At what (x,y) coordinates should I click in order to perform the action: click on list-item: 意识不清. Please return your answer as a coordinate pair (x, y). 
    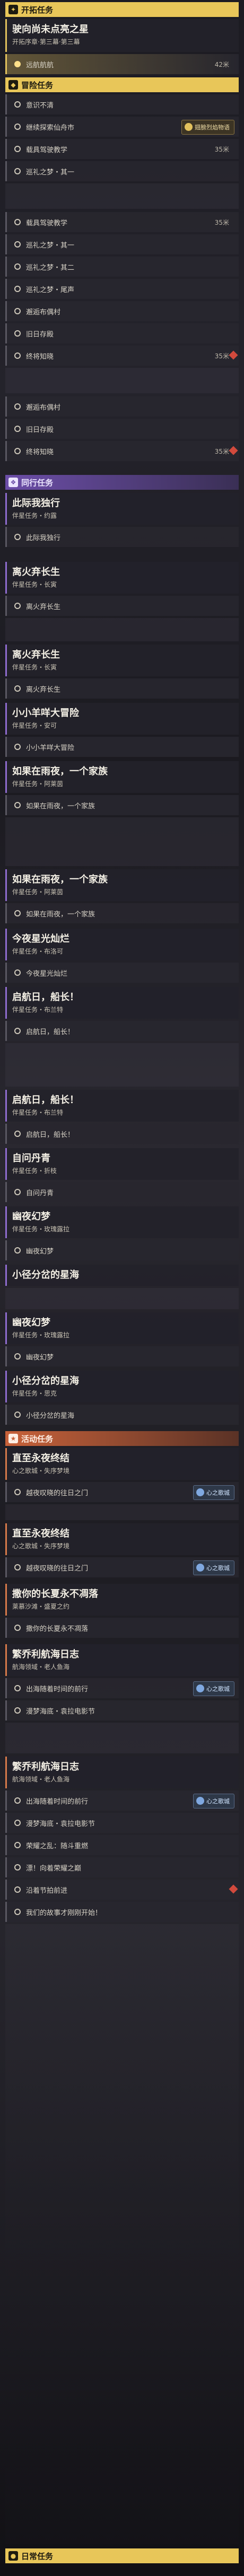
    Looking at the image, I should click on (122, 104).